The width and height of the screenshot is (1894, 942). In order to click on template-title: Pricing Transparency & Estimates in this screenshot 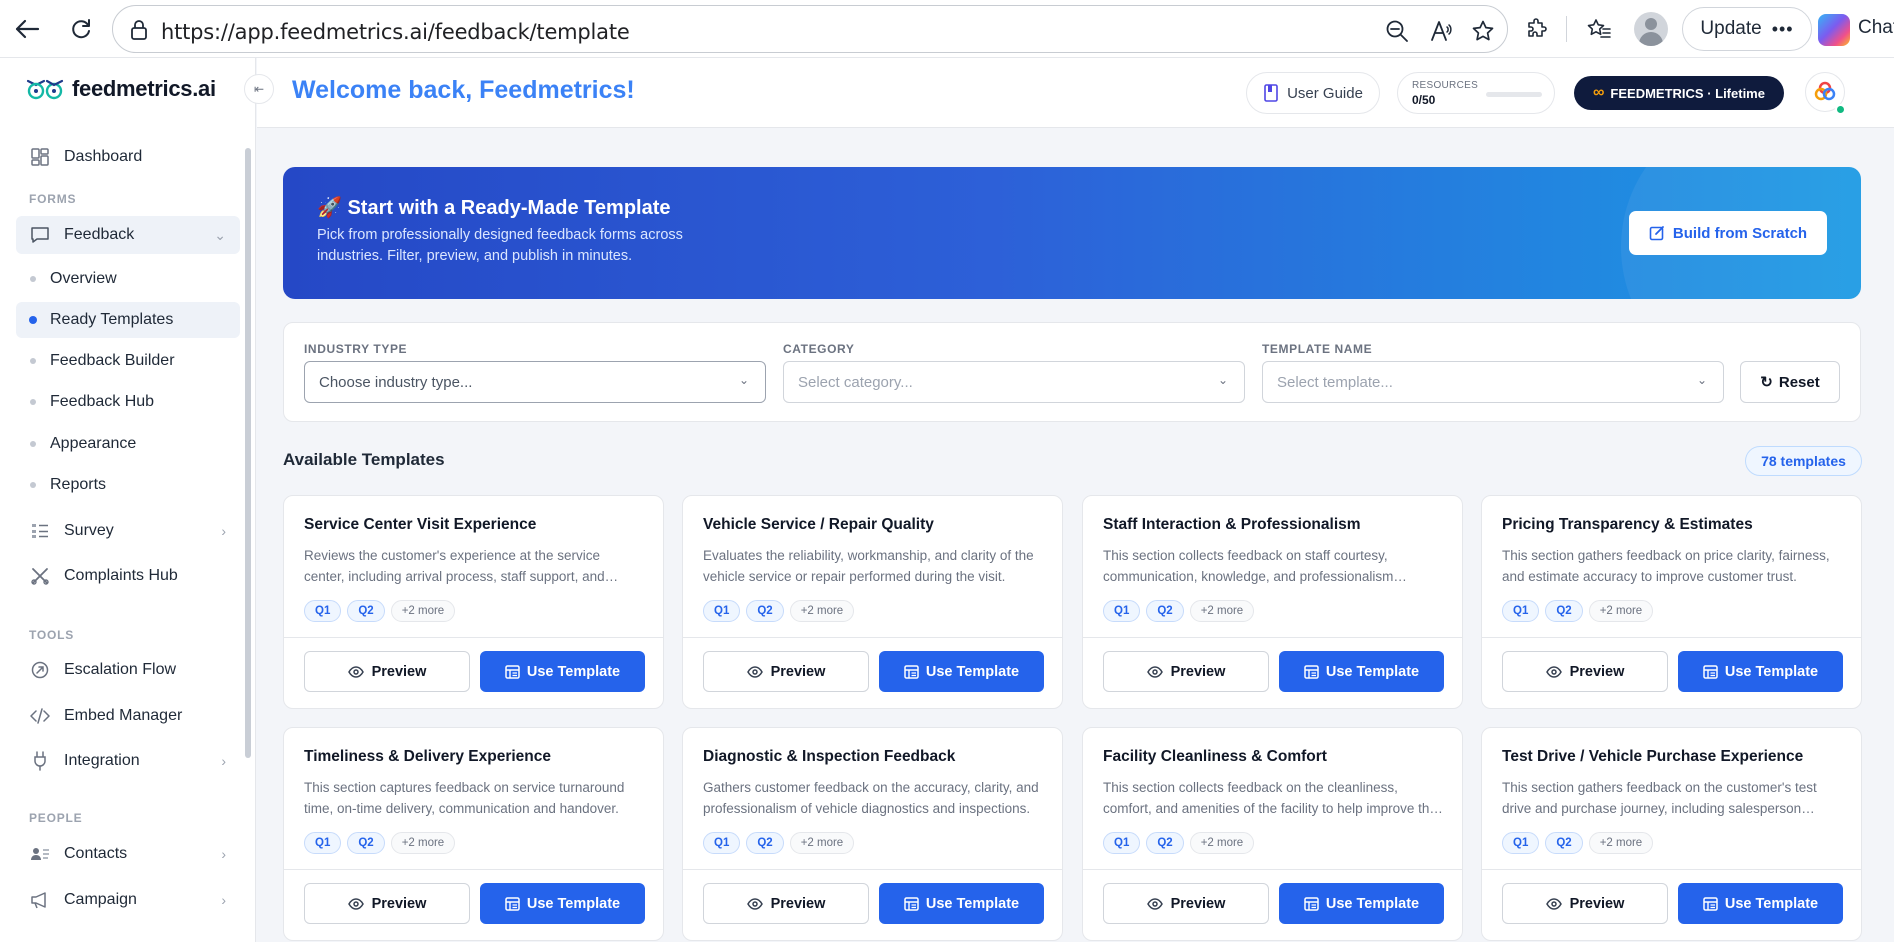, I will do `click(1627, 524)`.